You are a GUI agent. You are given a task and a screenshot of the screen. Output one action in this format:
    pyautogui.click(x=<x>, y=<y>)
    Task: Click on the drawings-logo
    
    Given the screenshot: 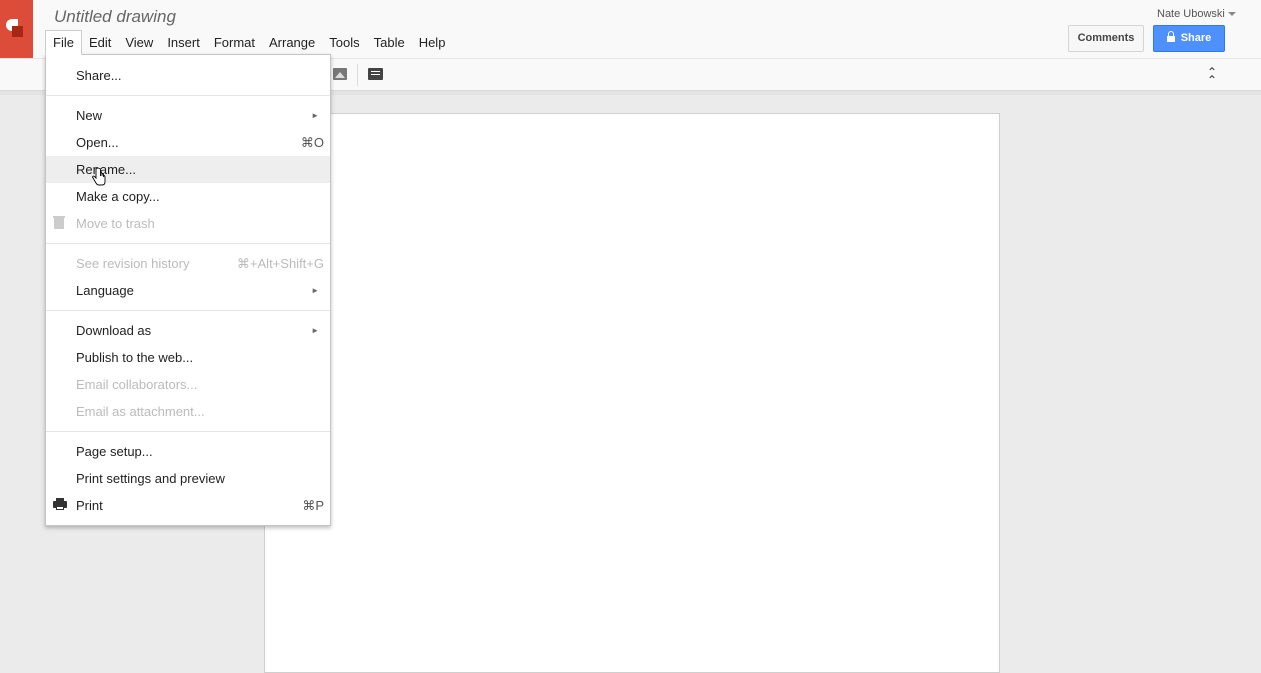 What is the action you would take?
    pyautogui.click(x=16, y=29)
    